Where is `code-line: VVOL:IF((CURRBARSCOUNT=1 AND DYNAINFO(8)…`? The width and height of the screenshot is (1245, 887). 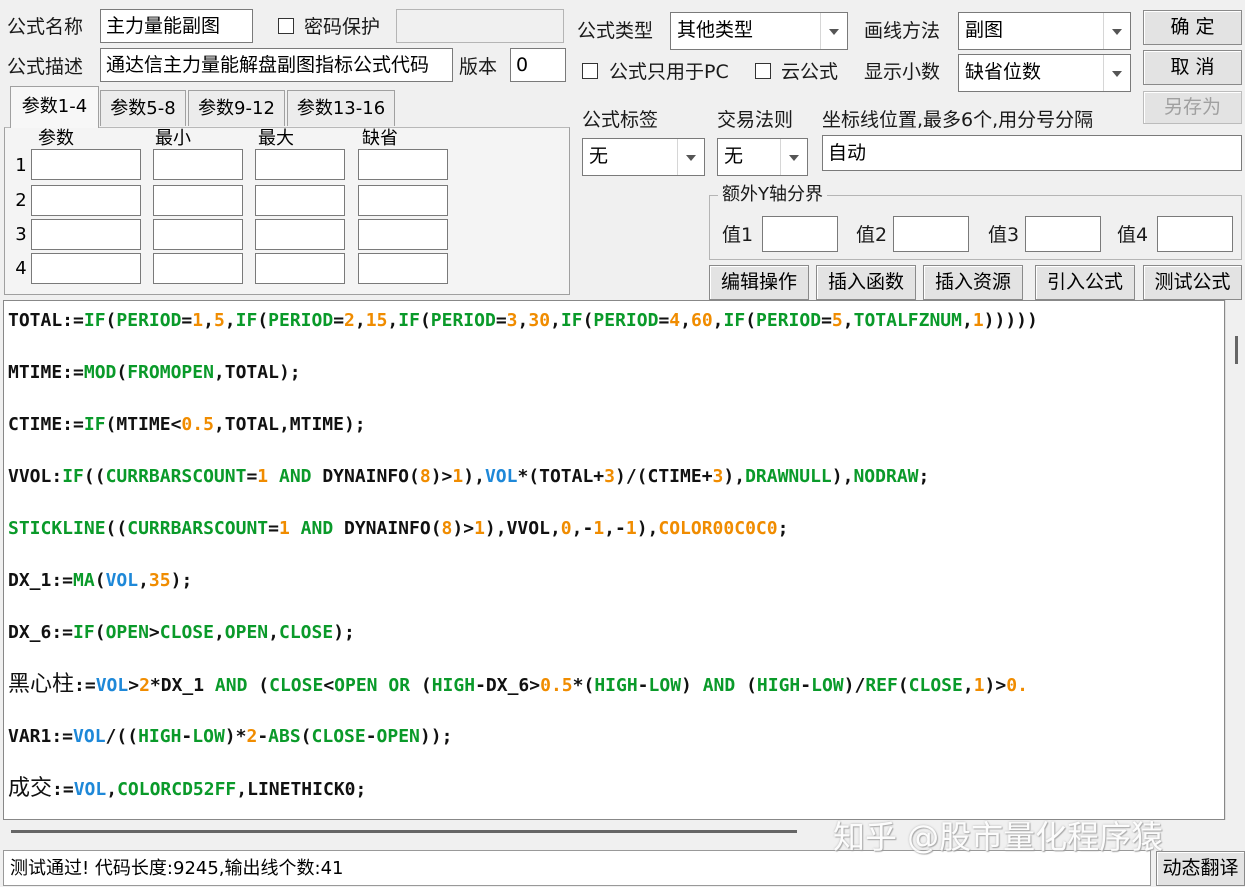 code-line: VVOL:IF((CURRBARSCOUNT=1 AND DYNAINFO(8)… is located at coordinates (468, 477).